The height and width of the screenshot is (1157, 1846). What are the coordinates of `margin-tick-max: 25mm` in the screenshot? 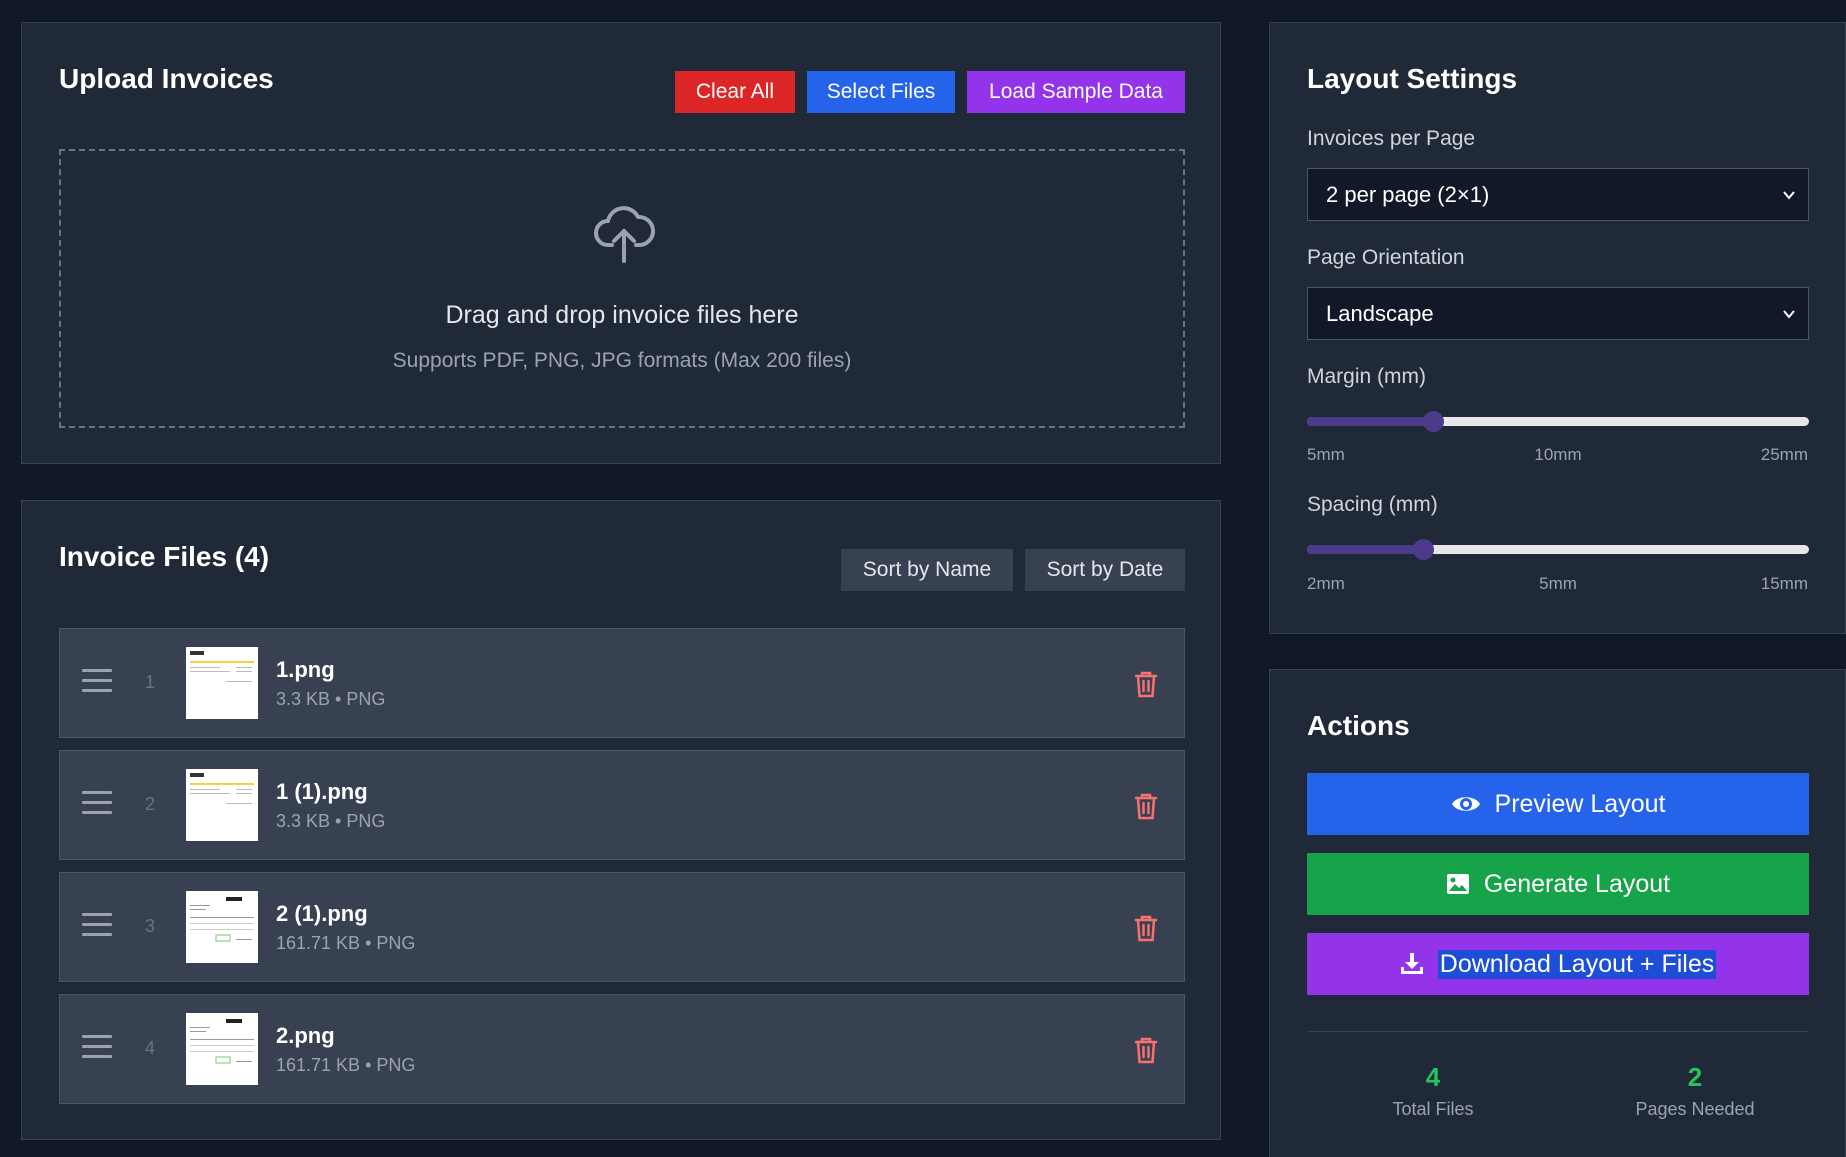 It's located at (1784, 454).